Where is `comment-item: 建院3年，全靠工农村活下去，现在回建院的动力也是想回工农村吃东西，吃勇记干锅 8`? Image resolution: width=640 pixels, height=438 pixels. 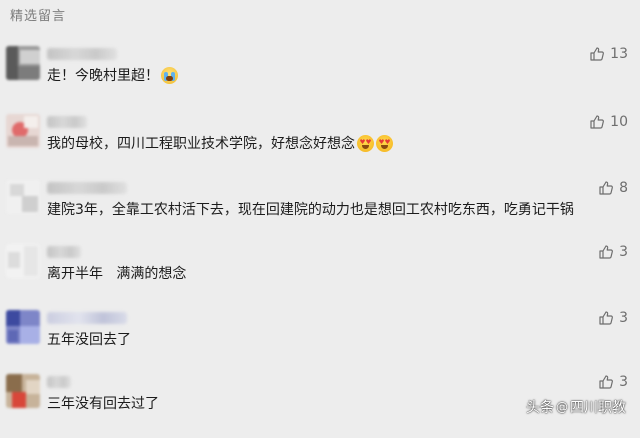 comment-item: 建院3年，全靠工农村活下去，现在回建院的动力也是想回工农村吃东西，吃勇记干锅 8 is located at coordinates (320, 212).